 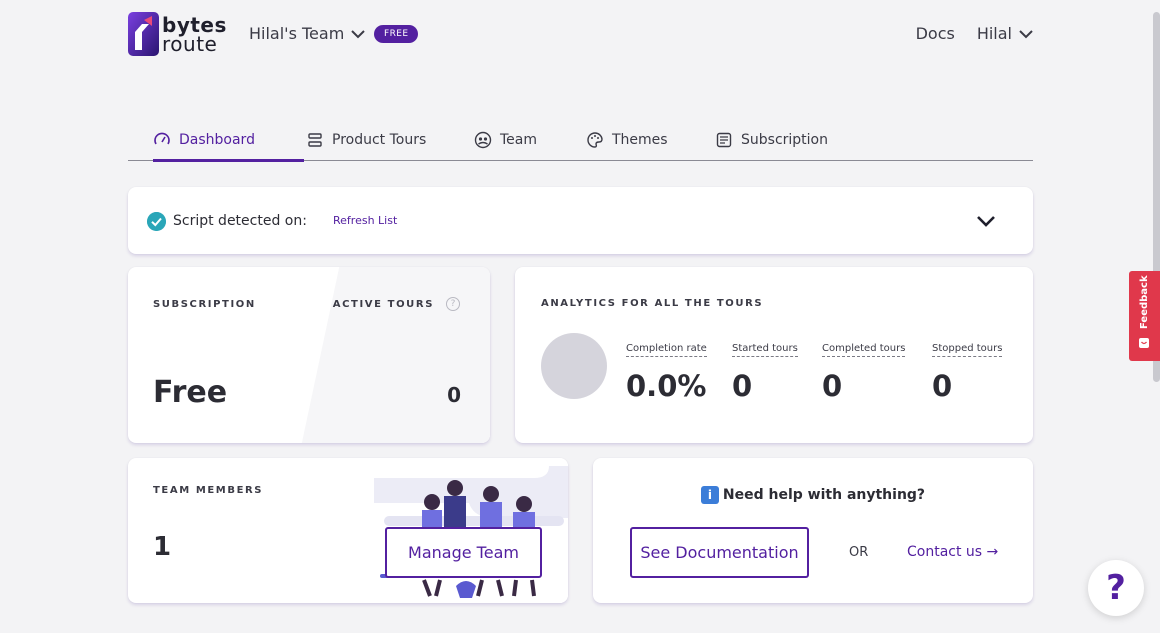 I want to click on card-sheen, so click(x=392, y=355).